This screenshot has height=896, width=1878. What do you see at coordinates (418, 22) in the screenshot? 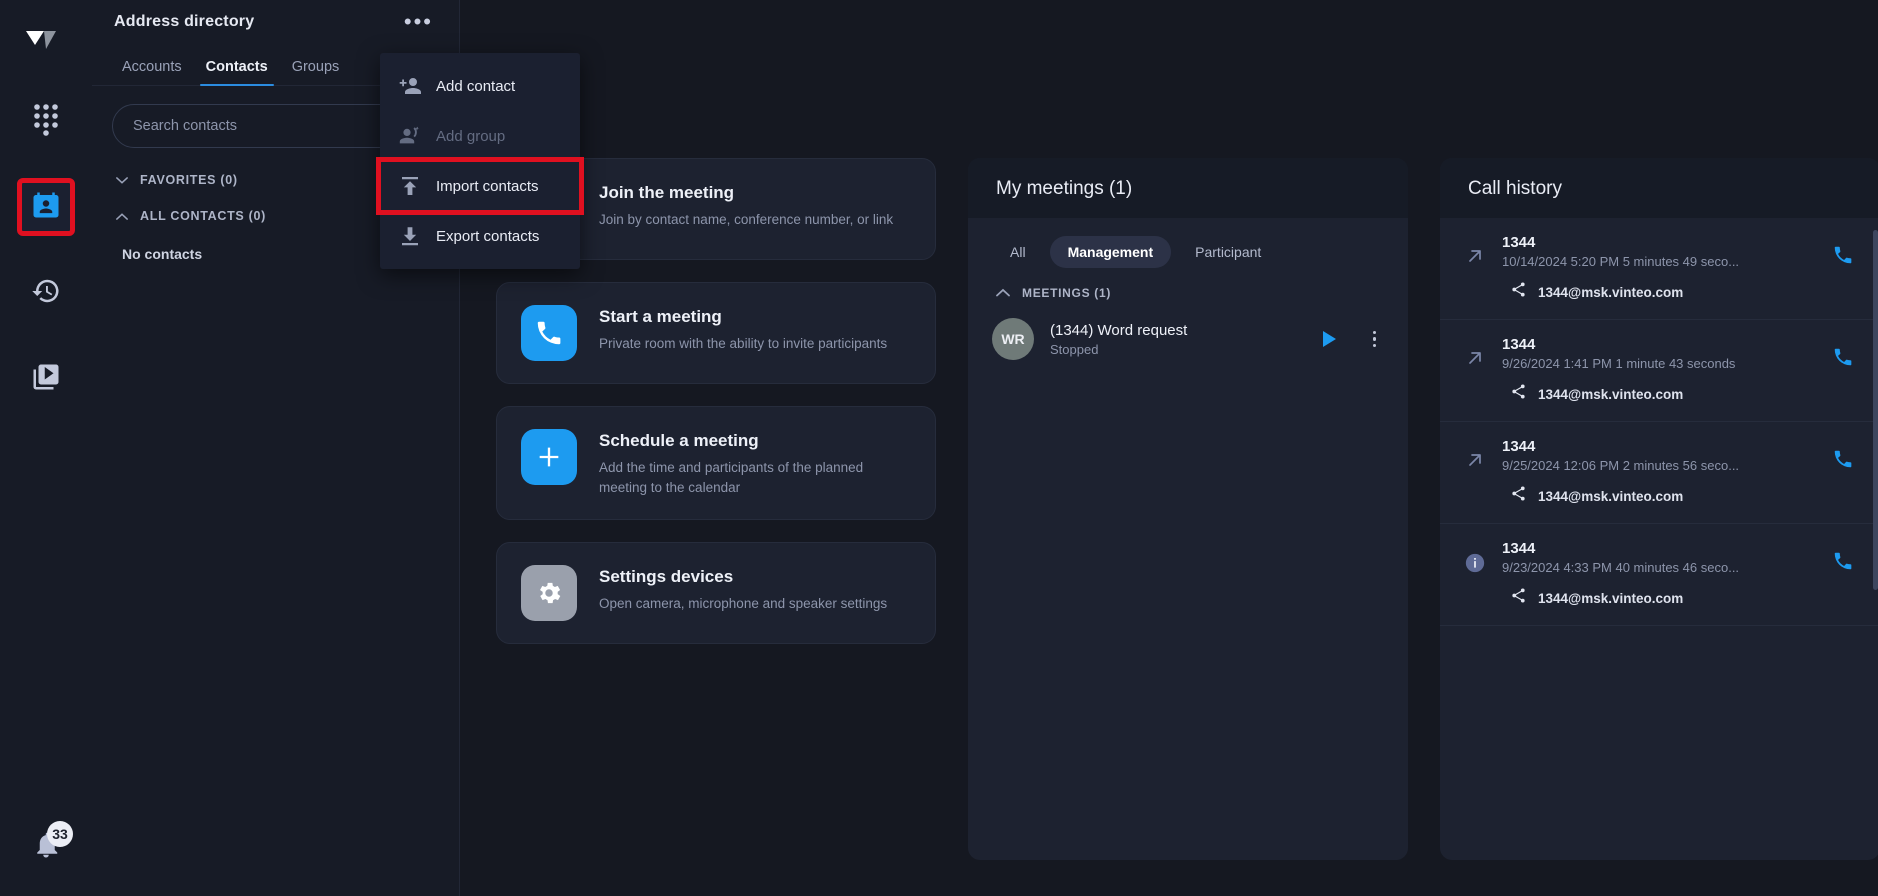
I see `ellipsis-icon: •••` at bounding box center [418, 22].